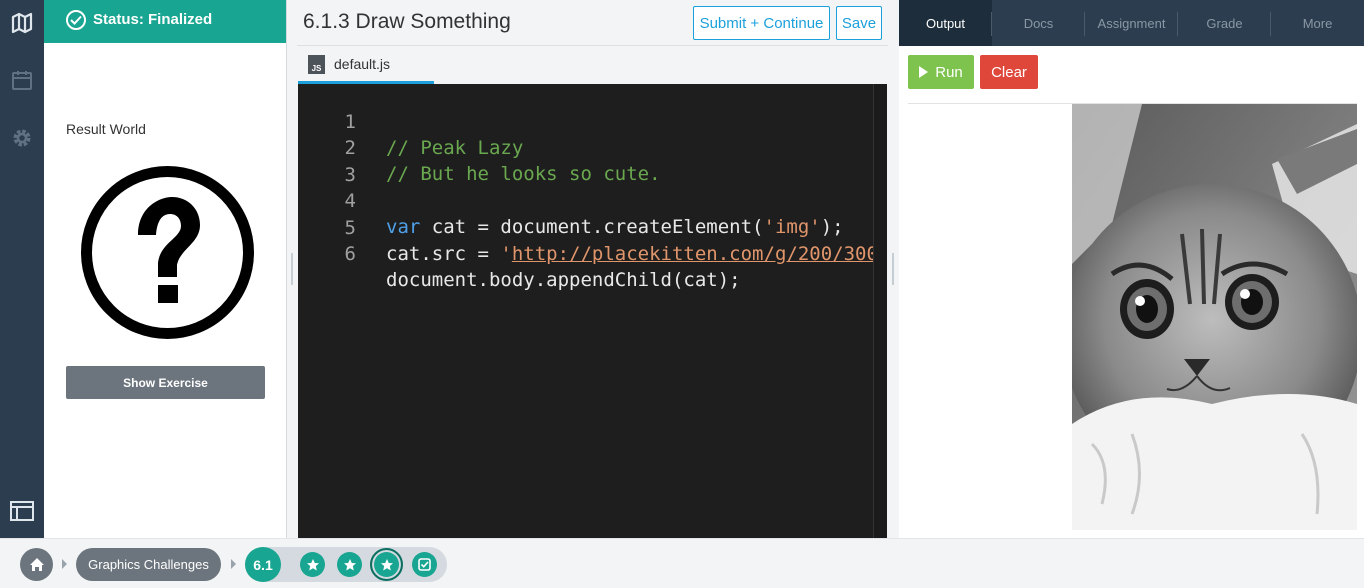 The image size is (1364, 588). Describe the element at coordinates (386, 564) in the screenshot. I see `star-icon-current` at that location.